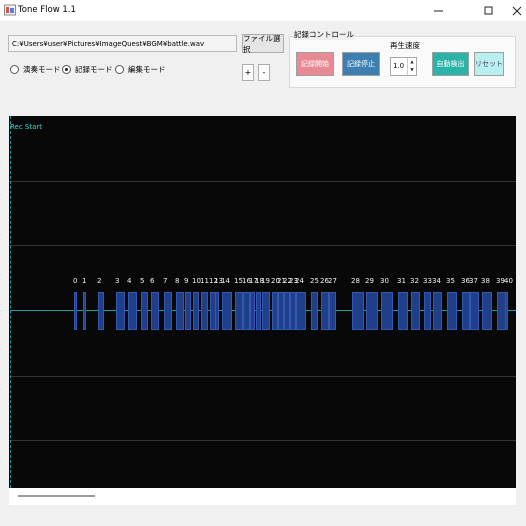  I want to click on auto-detect-button: 自動検出, so click(450, 64).